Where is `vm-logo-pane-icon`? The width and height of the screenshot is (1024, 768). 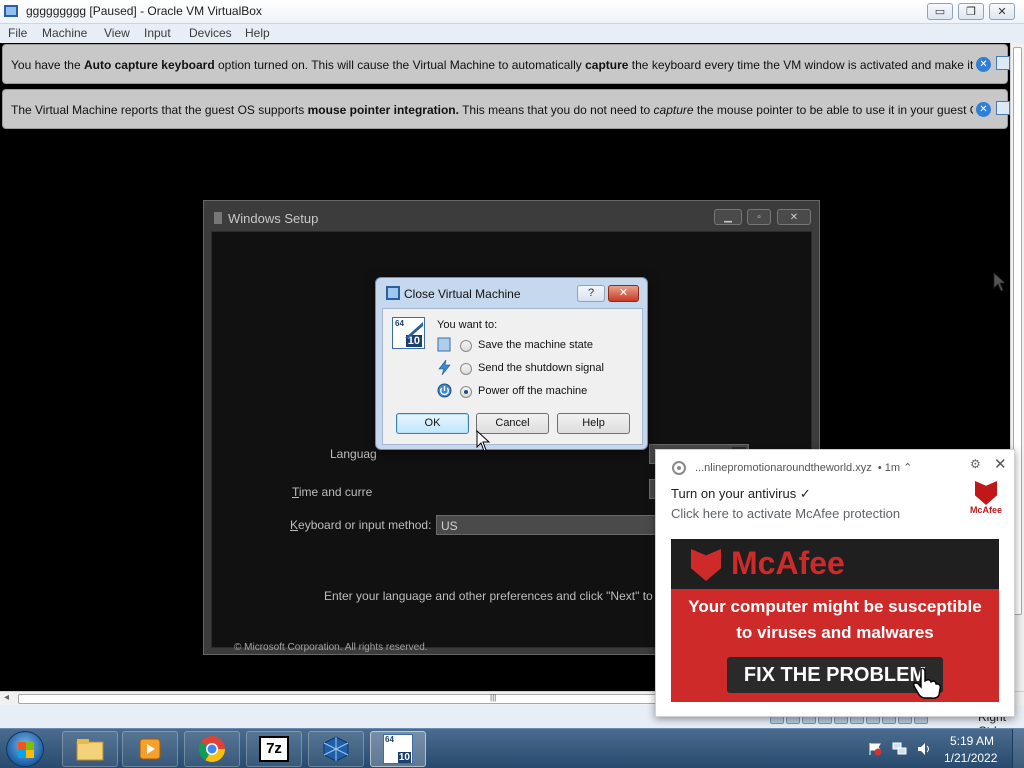
vm-logo-pane-icon is located at coordinates (414, 330).